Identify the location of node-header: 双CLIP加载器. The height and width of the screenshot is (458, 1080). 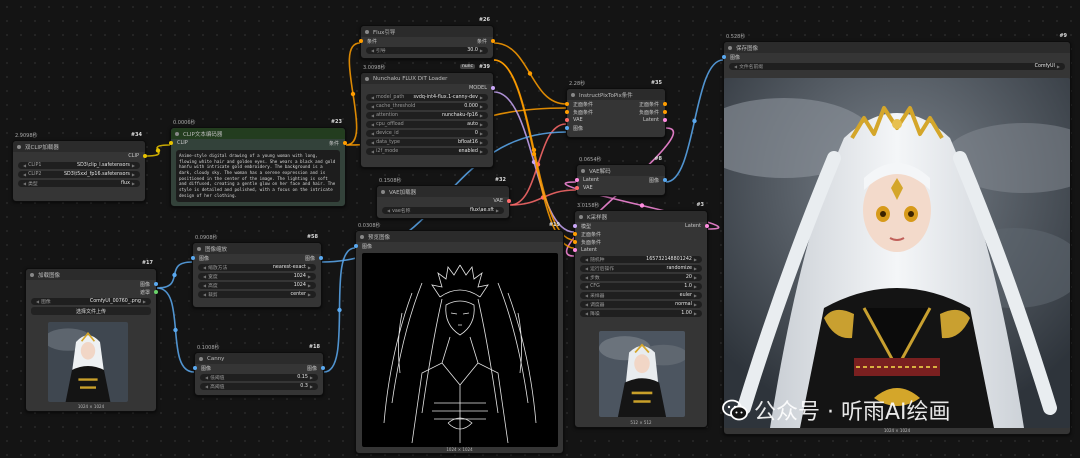
(79, 146).